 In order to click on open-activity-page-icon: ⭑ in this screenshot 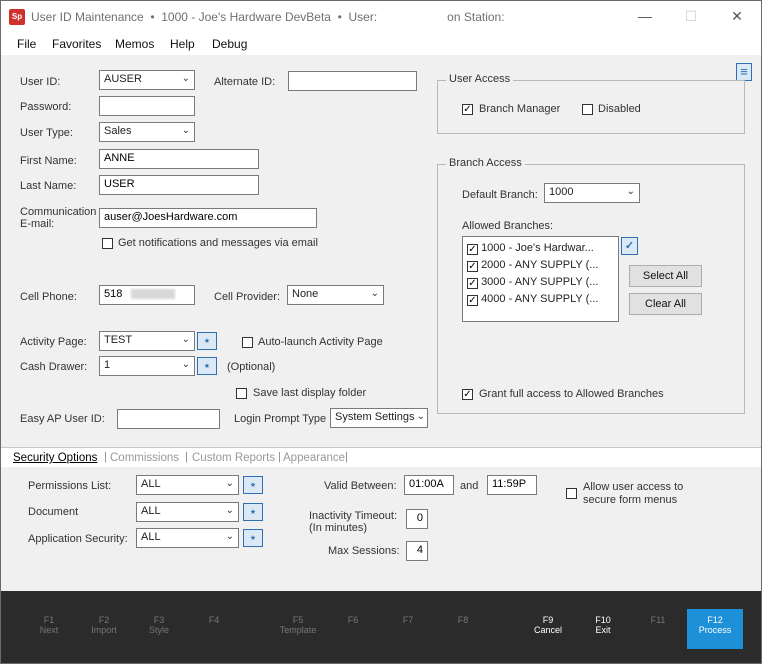, I will do `click(207, 341)`.